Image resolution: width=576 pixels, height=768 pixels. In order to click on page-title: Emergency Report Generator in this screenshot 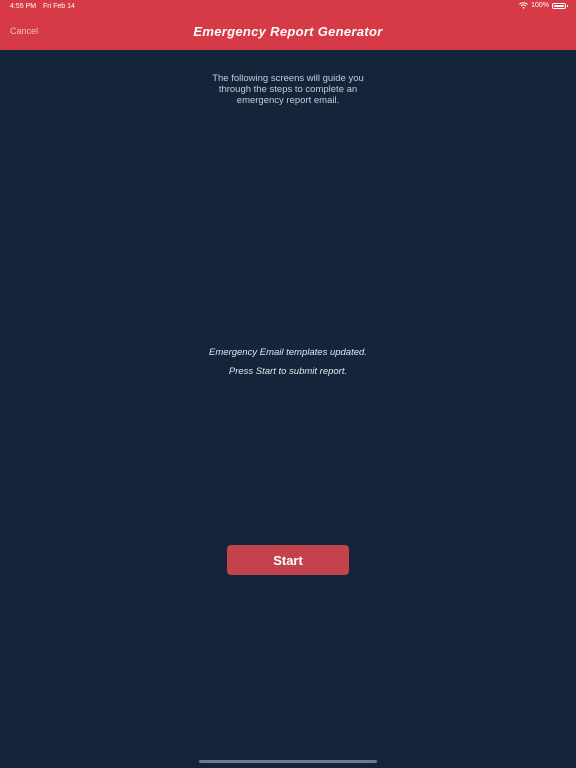, I will do `click(288, 31)`.